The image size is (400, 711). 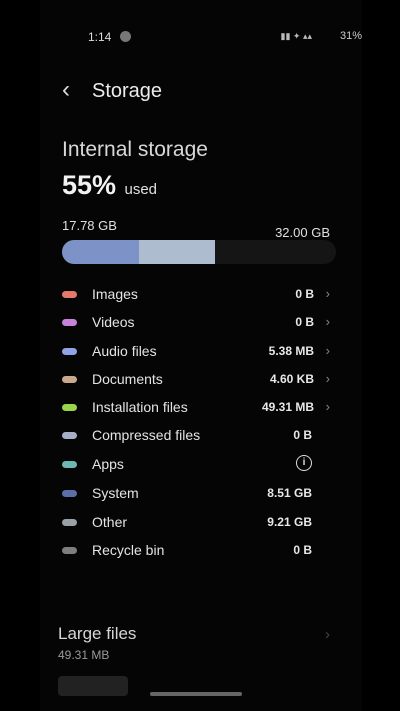 What do you see at coordinates (108, 464) in the screenshot?
I see `category-label: Apps` at bounding box center [108, 464].